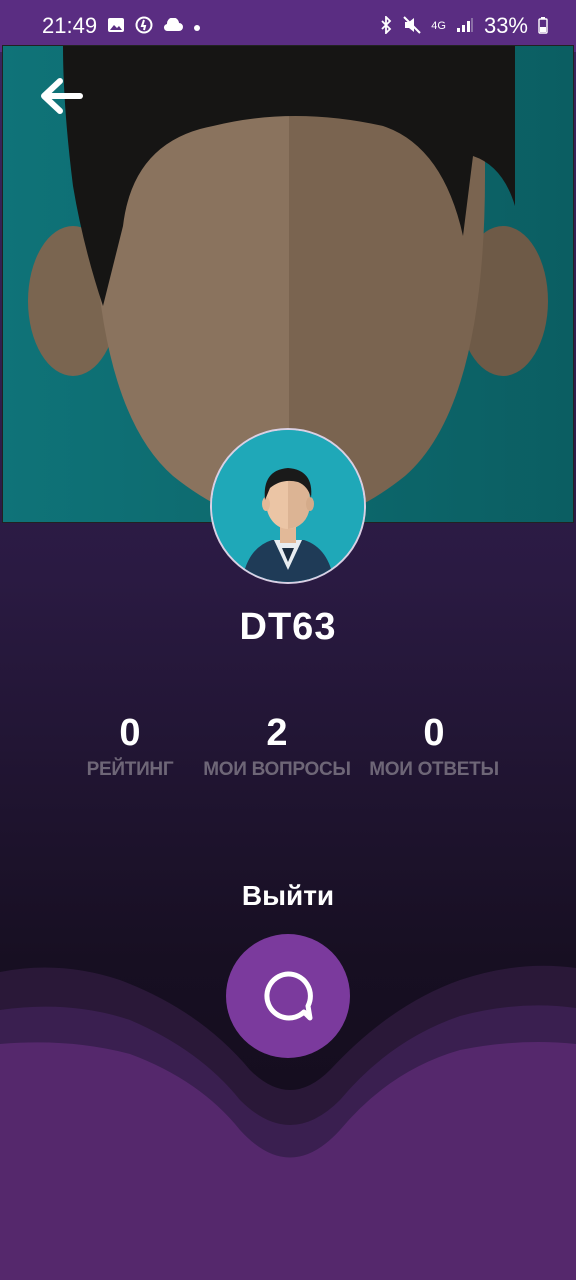 The height and width of the screenshot is (1280, 576). Describe the element at coordinates (277, 733) in the screenshot. I see `stat-my-questions-value: 2` at that location.